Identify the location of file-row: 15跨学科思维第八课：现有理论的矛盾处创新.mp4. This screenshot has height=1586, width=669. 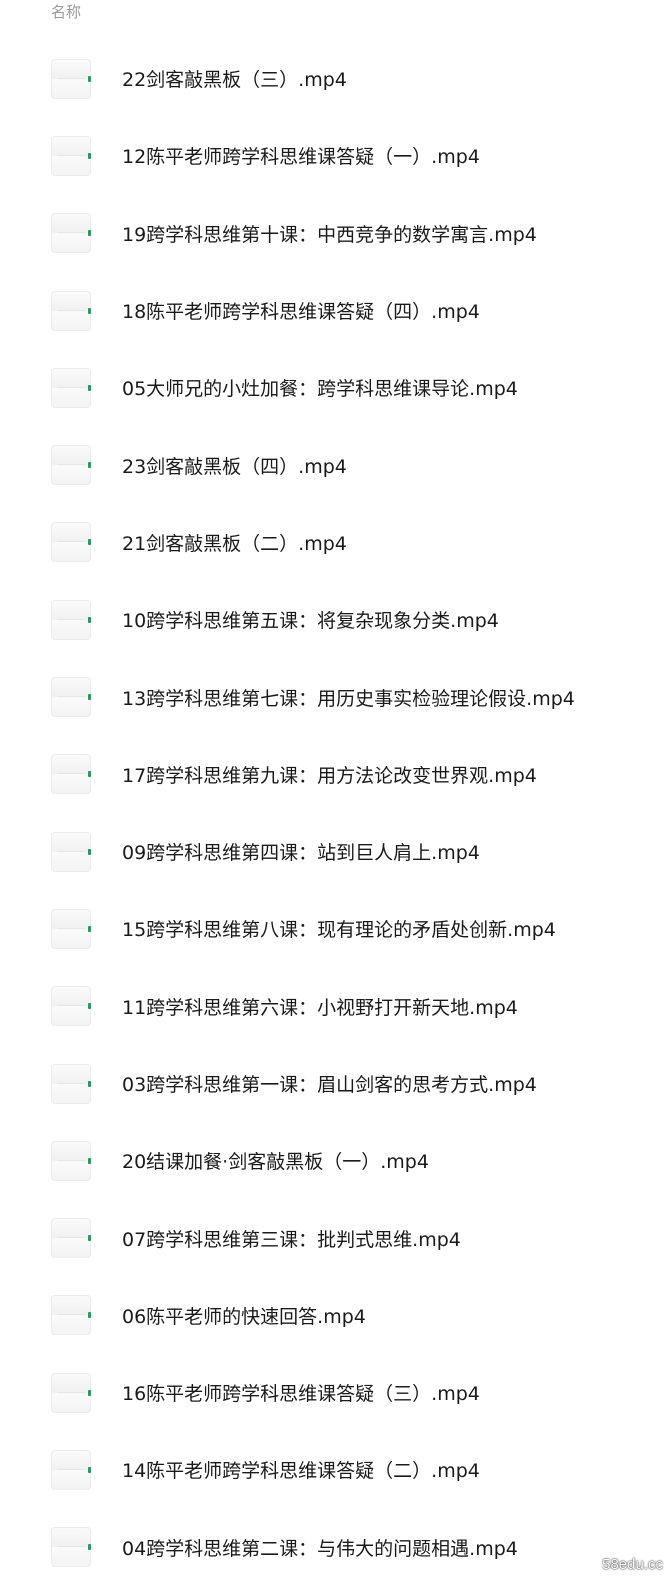
(334, 928).